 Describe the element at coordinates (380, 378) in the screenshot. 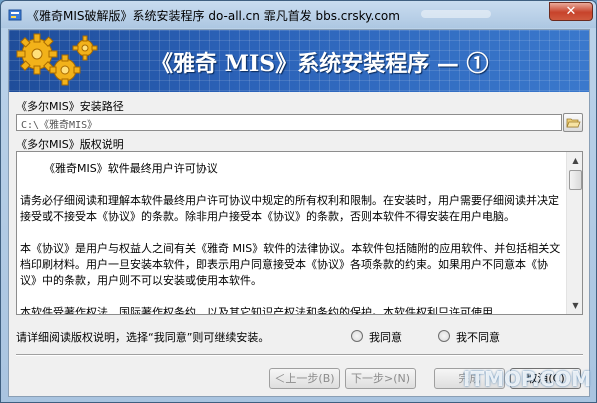

I see `next-button: 下一步>(N)` at that location.